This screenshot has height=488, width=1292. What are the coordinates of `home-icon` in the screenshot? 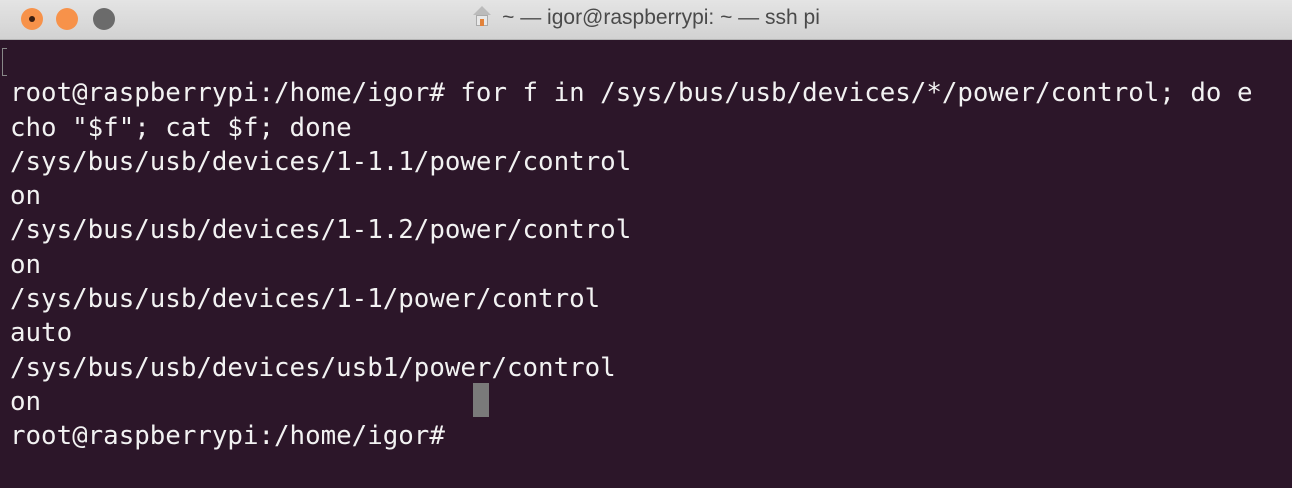 It's located at (482, 16).